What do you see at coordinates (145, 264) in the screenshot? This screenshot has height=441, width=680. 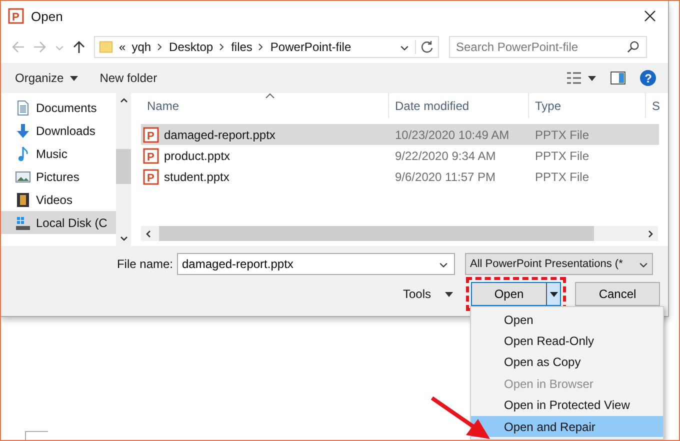 I see `file-name-label: File name:` at bounding box center [145, 264].